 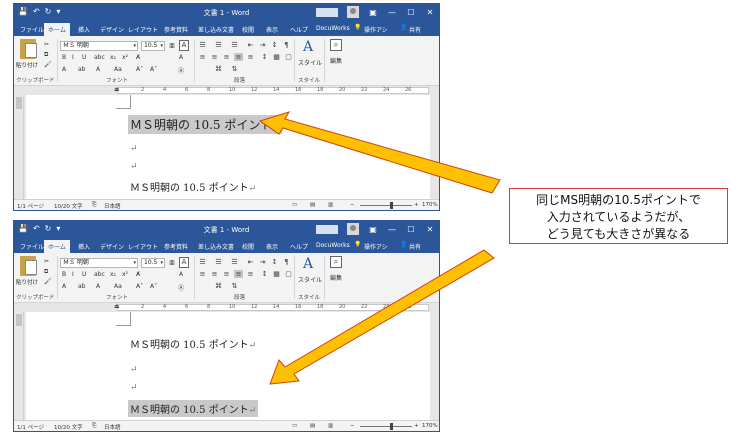 What do you see at coordinates (94, 205) in the screenshot?
I see `proofing-icon: ⎘` at bounding box center [94, 205].